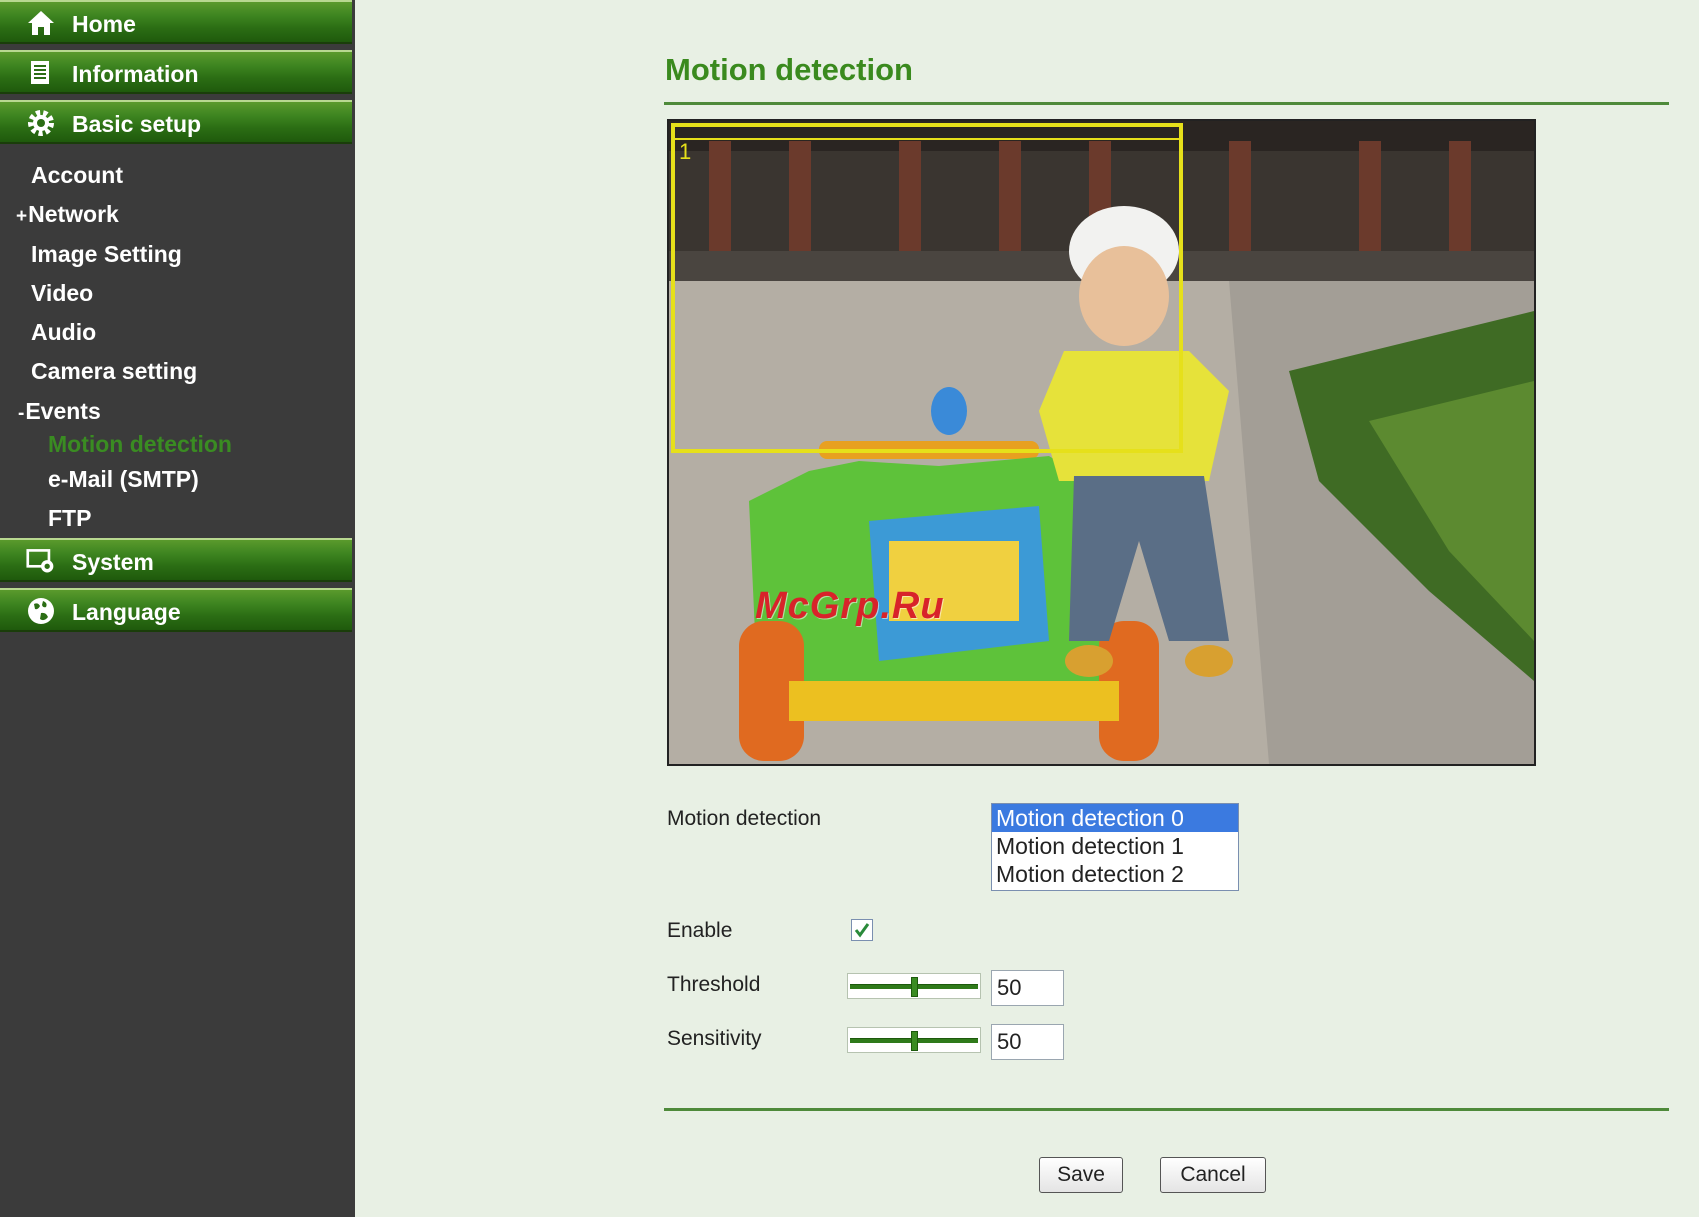 This screenshot has width=1699, height=1217. What do you see at coordinates (135, 74) in the screenshot?
I see `nav-information-label: Information` at bounding box center [135, 74].